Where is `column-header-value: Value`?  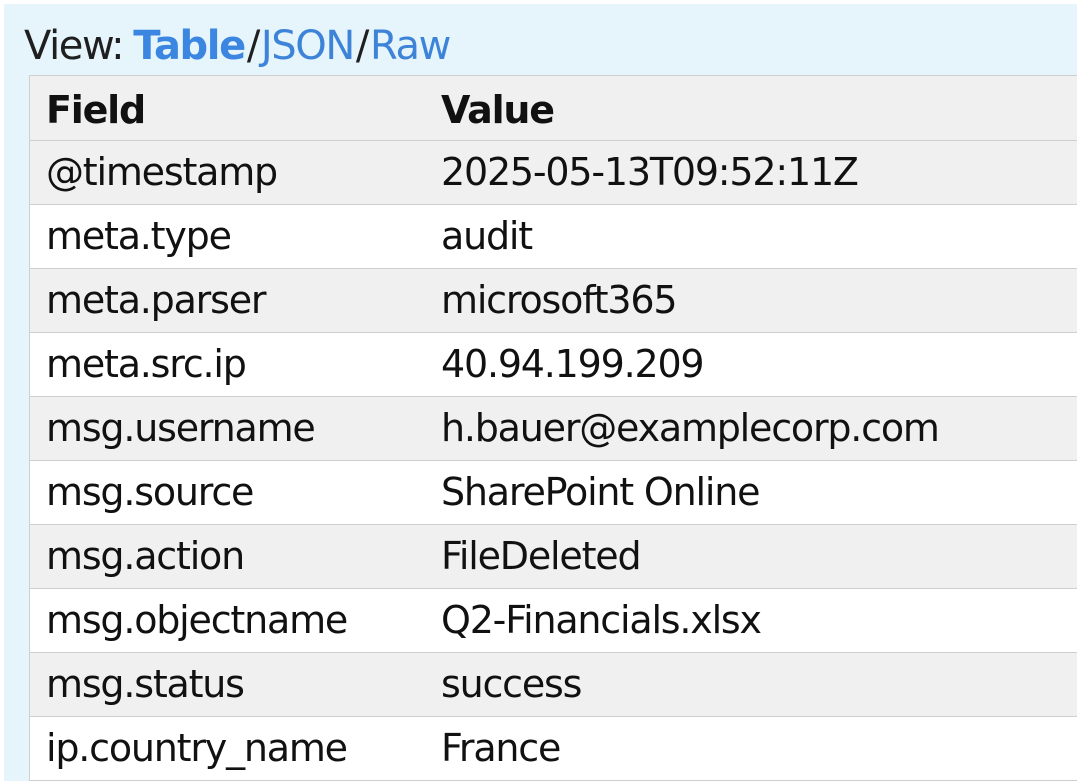
column-header-value: Value is located at coordinates (751, 108).